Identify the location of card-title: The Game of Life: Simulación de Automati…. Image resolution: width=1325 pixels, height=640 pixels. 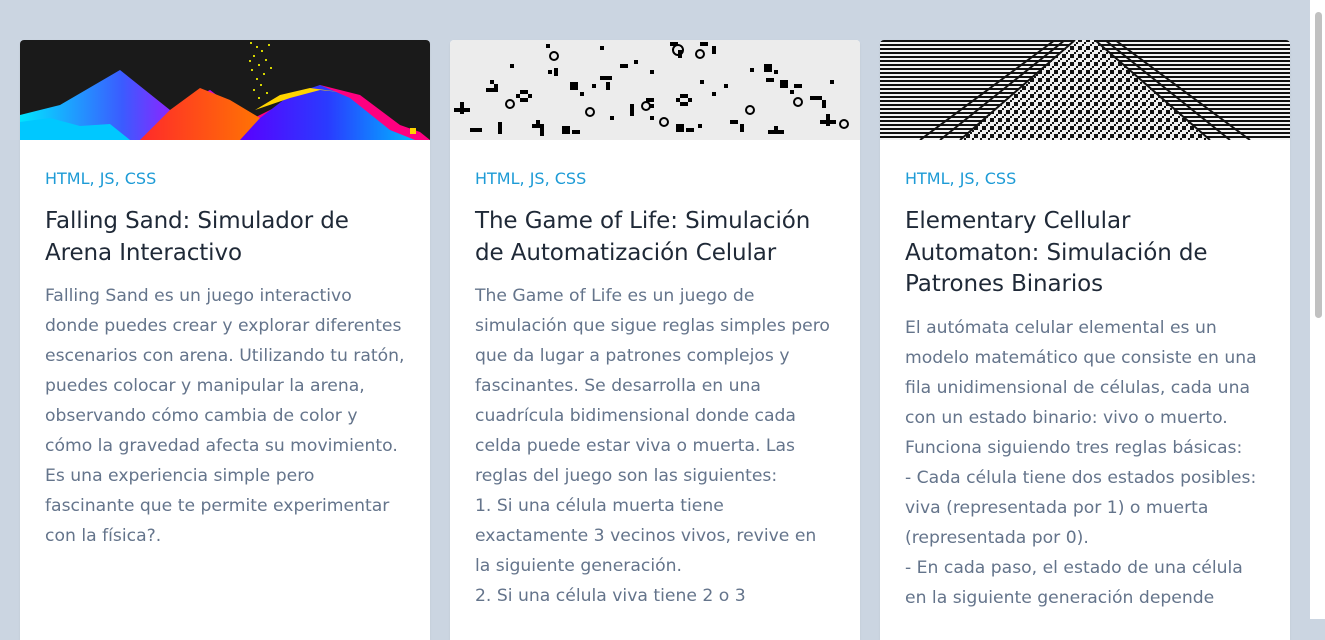
(655, 237).